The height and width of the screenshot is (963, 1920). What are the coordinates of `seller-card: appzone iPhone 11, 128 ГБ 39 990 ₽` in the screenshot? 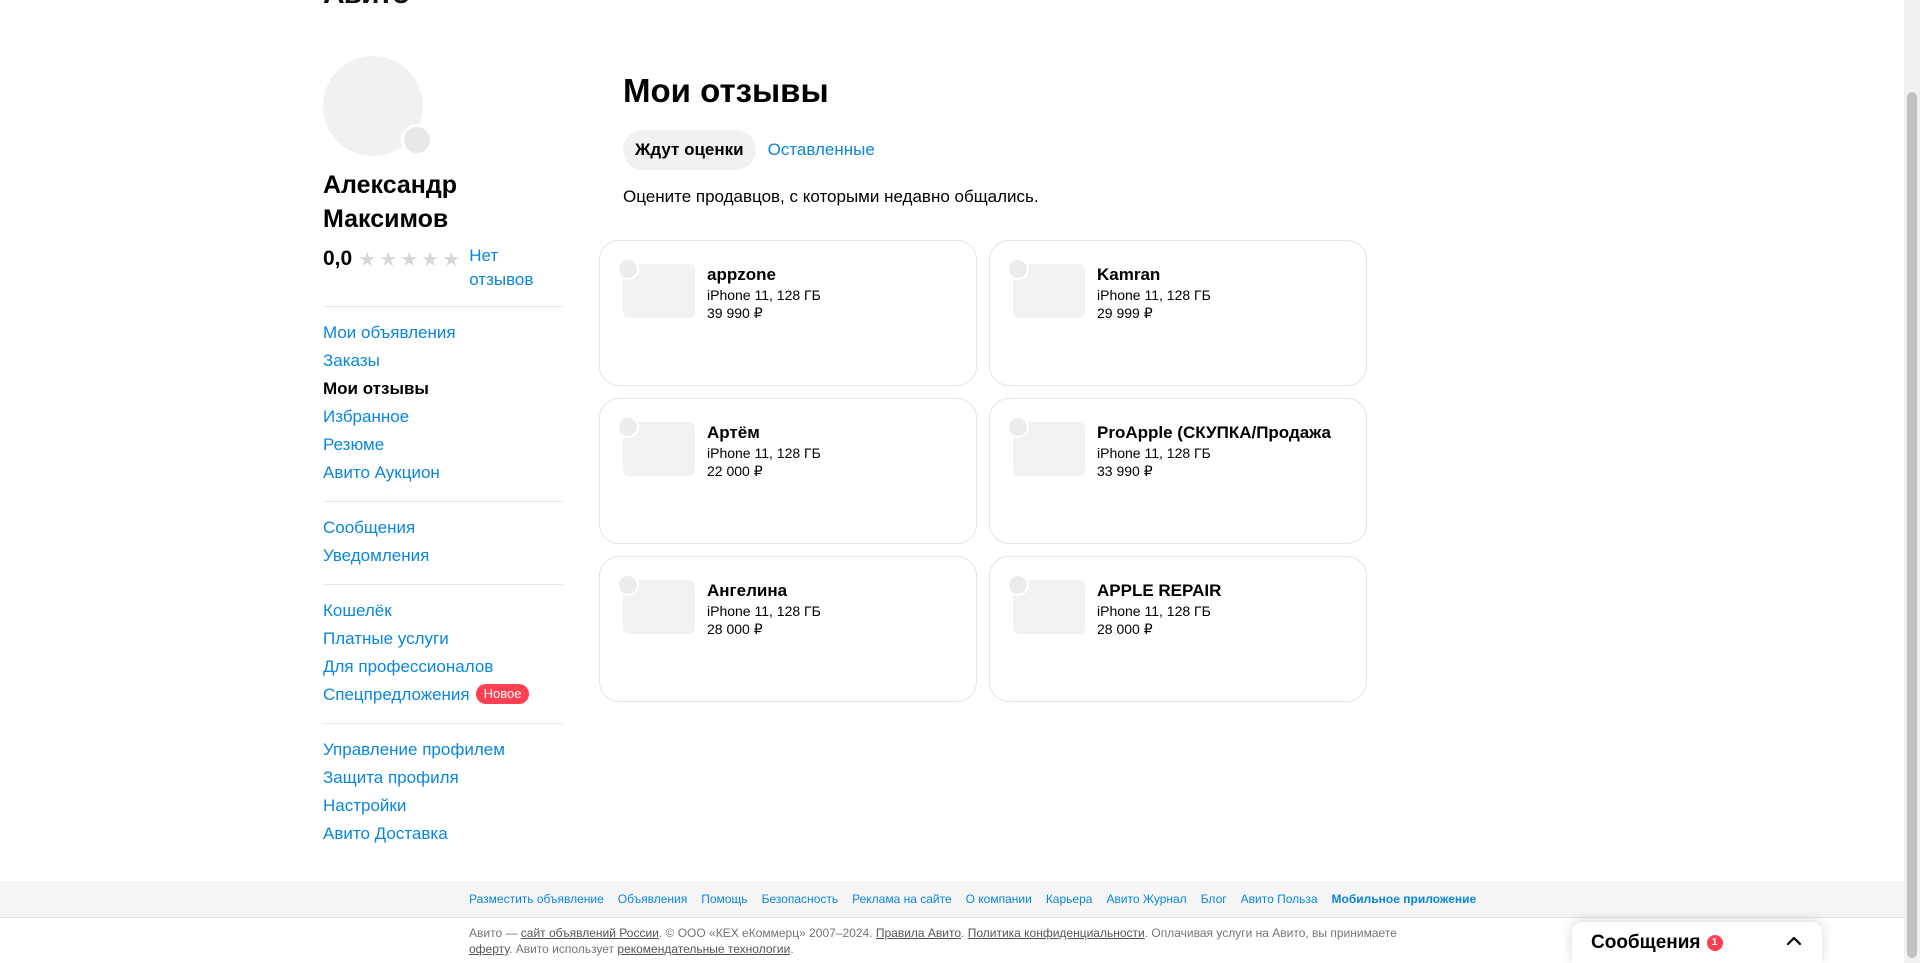 It's located at (788, 313).